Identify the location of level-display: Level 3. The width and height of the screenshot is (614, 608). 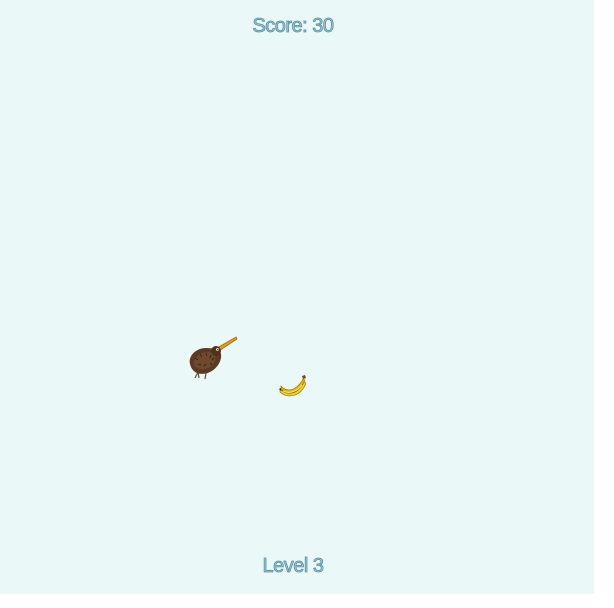
(293, 566).